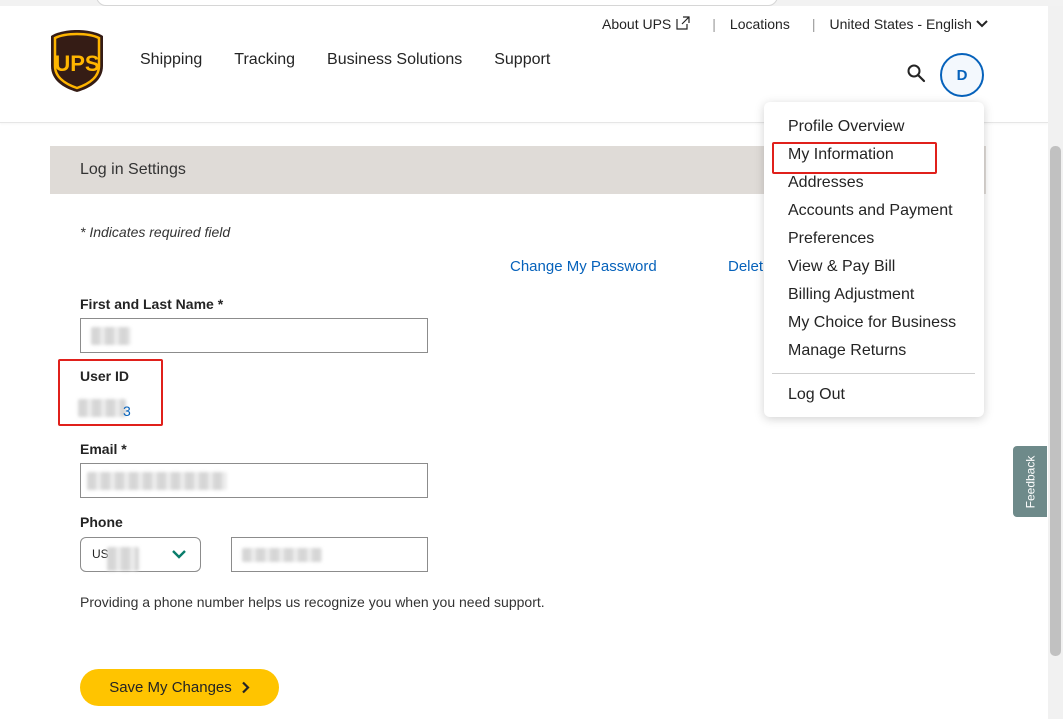 Image resolution: width=1063 pixels, height=719 pixels. Describe the element at coordinates (873, 373) in the screenshot. I see `menu-divider` at that location.